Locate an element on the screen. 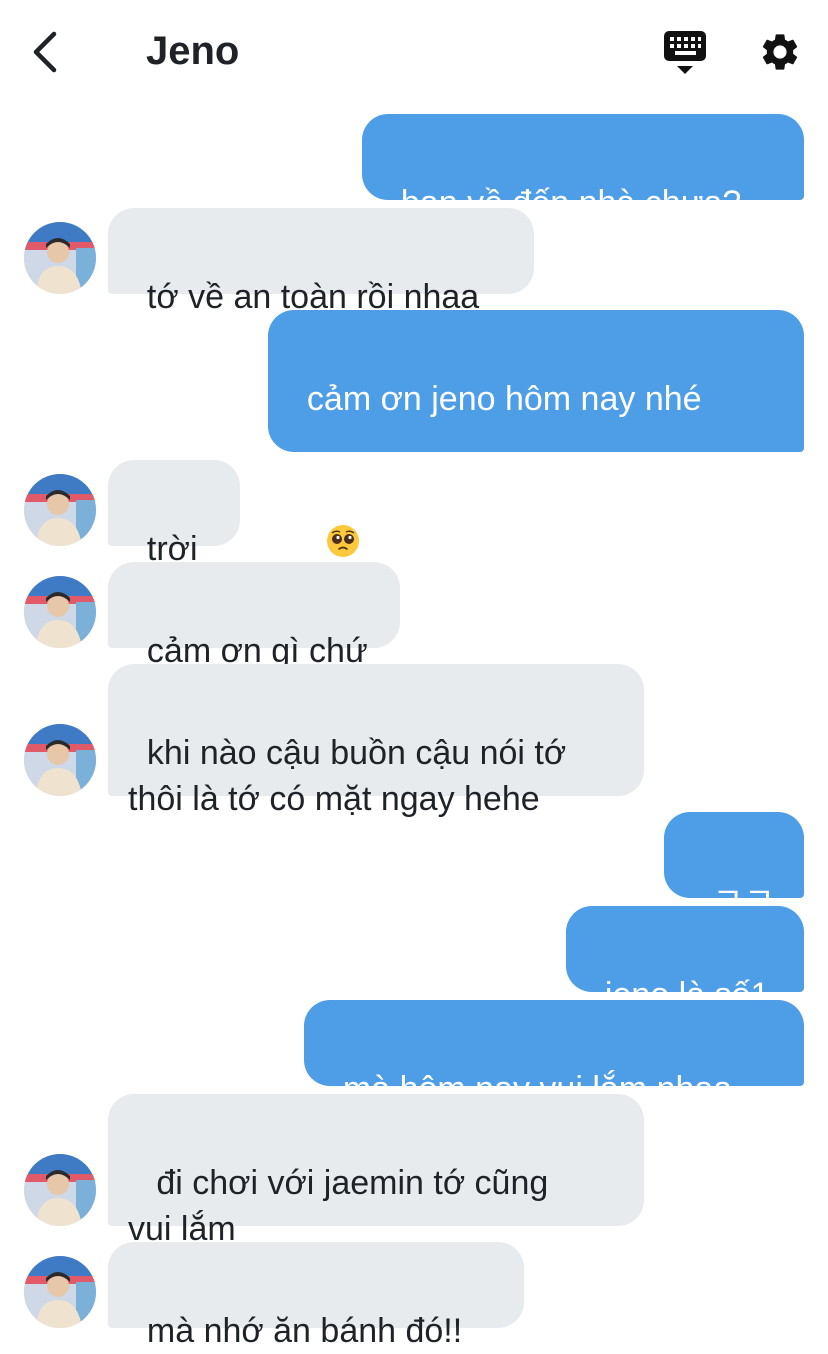 This screenshot has width=828, height=1354. message-bubble-incoming: mà nhớ ăn bánh đó!! is located at coordinates (316, 1296).